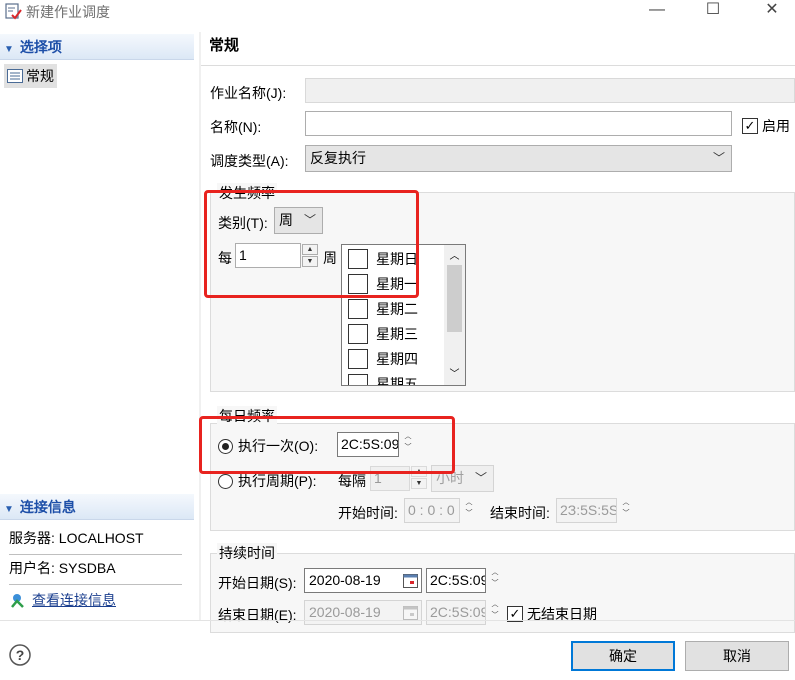 Image resolution: width=795 pixels, height=680 pixels. What do you see at coordinates (456, 612) in the screenshot?
I see `end-date-time-input: 2C:5S:09` at bounding box center [456, 612].